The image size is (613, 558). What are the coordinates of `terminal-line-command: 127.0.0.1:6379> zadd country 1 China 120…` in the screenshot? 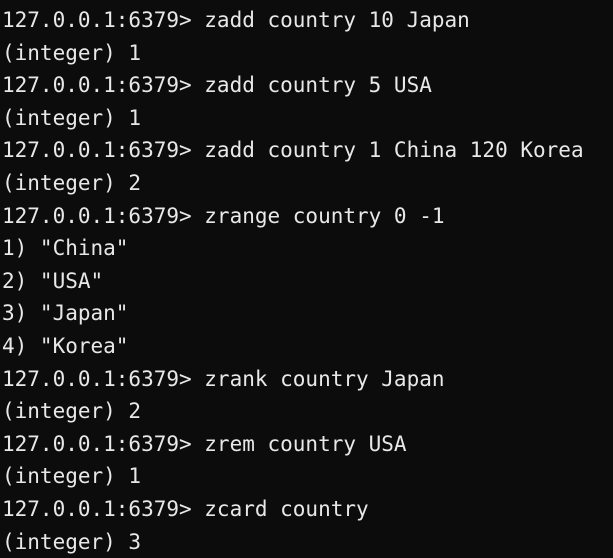 It's located at (293, 150).